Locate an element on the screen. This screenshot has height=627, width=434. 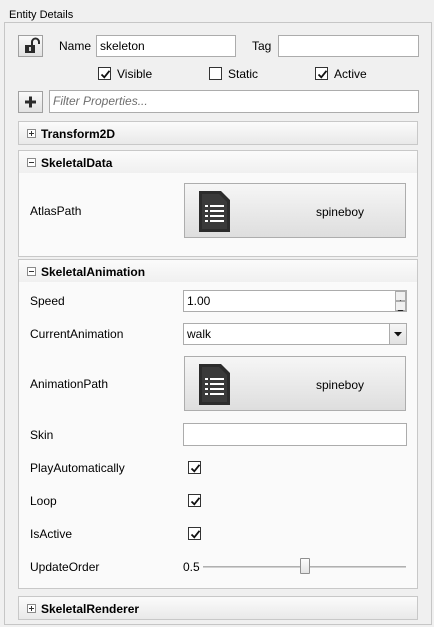
chevron-down-icon is located at coordinates (398, 334).